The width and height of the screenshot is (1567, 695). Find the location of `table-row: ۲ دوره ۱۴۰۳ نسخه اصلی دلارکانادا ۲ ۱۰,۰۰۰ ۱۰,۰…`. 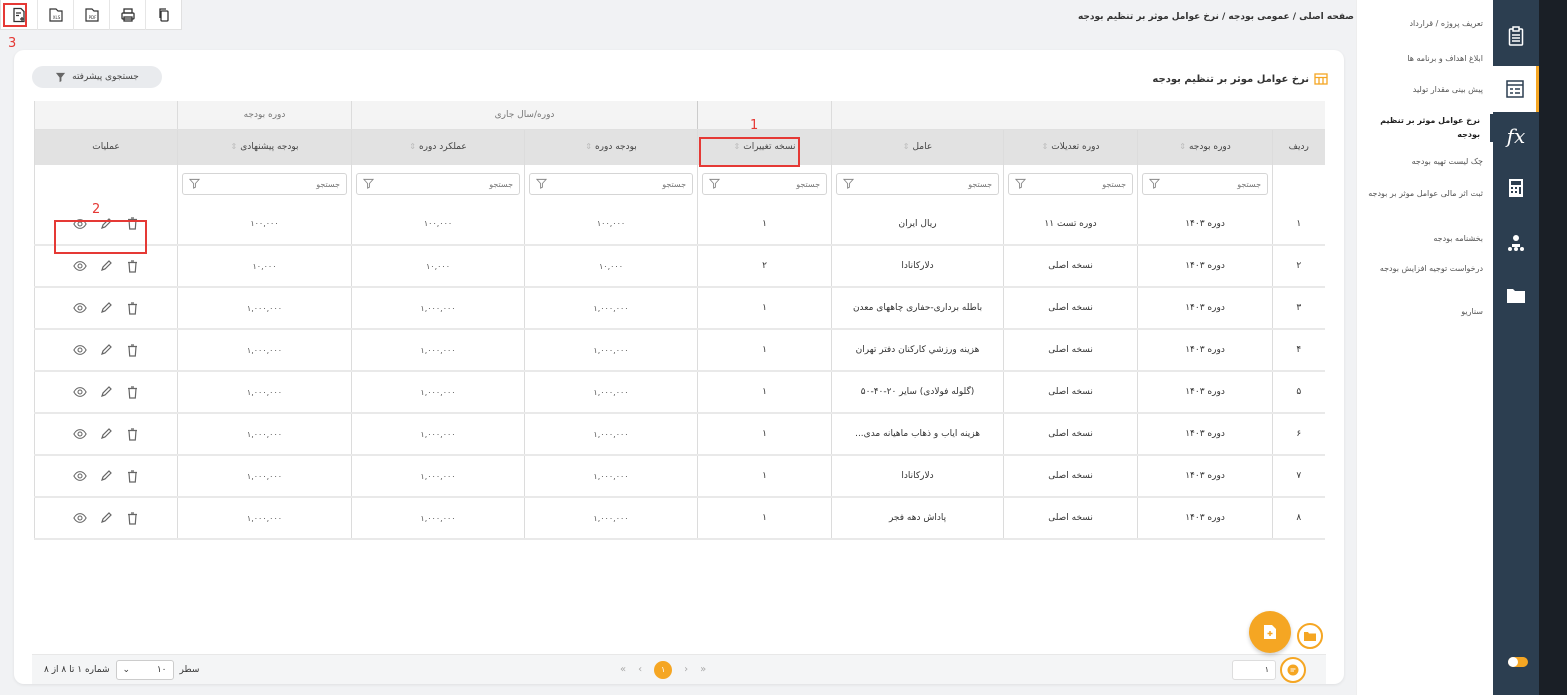

table-row: ۲ دوره ۱۴۰۳ نسخه اصلی دلارکانادا ۲ ۱۰,۰۰۰ ۱۰,۰… is located at coordinates (679, 266).